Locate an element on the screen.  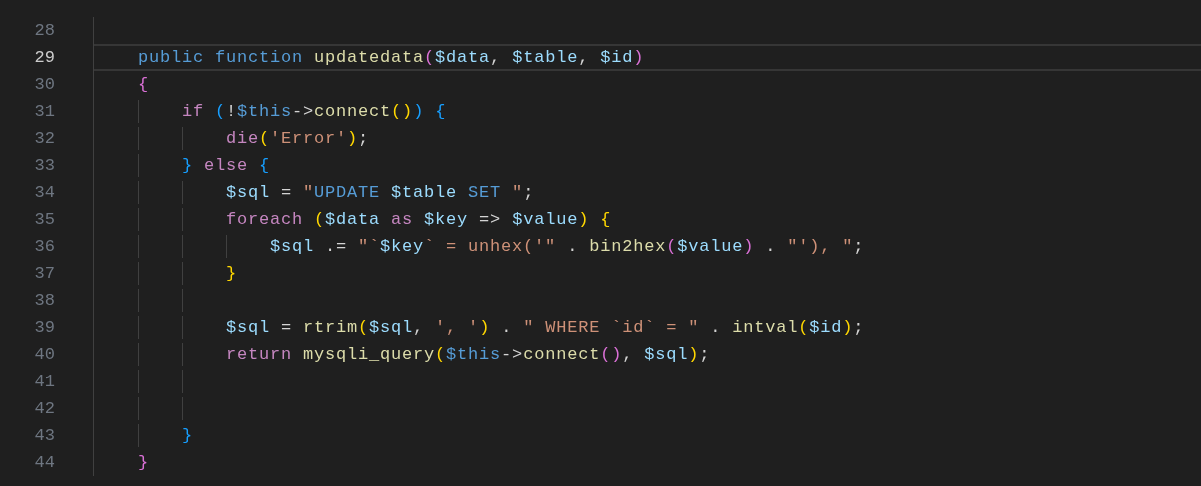
line-number: 41 is located at coordinates (44, 382).